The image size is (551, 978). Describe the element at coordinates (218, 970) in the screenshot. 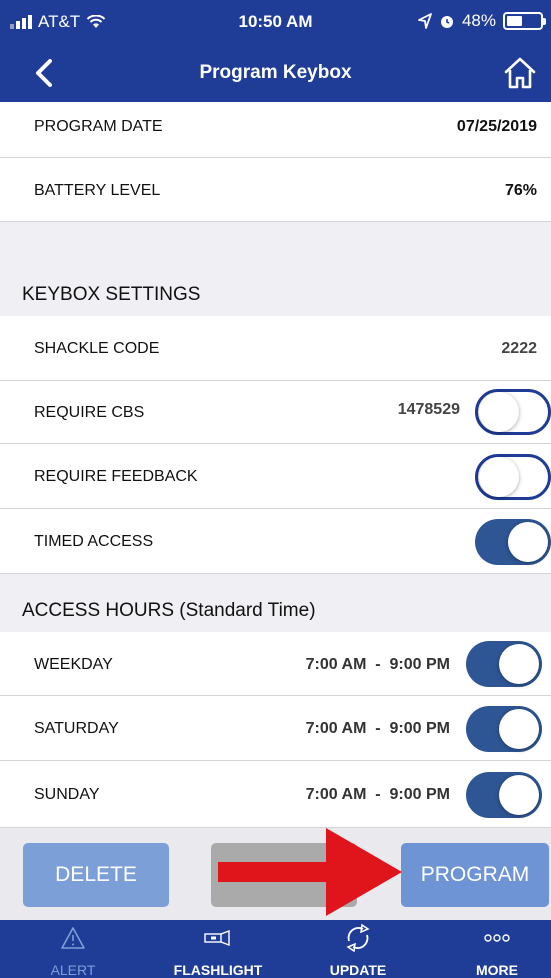

I see `tab-flashlight-label: FLASHLIGHT` at that location.